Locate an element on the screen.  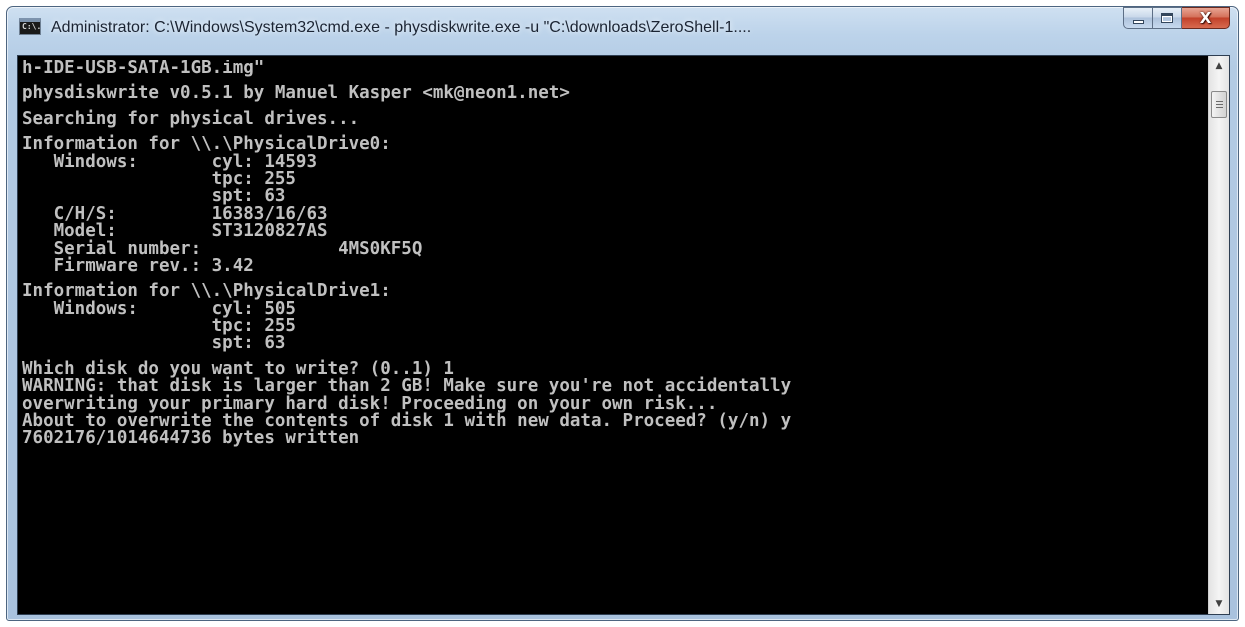
console-line: spt: 63 is located at coordinates (154, 343).